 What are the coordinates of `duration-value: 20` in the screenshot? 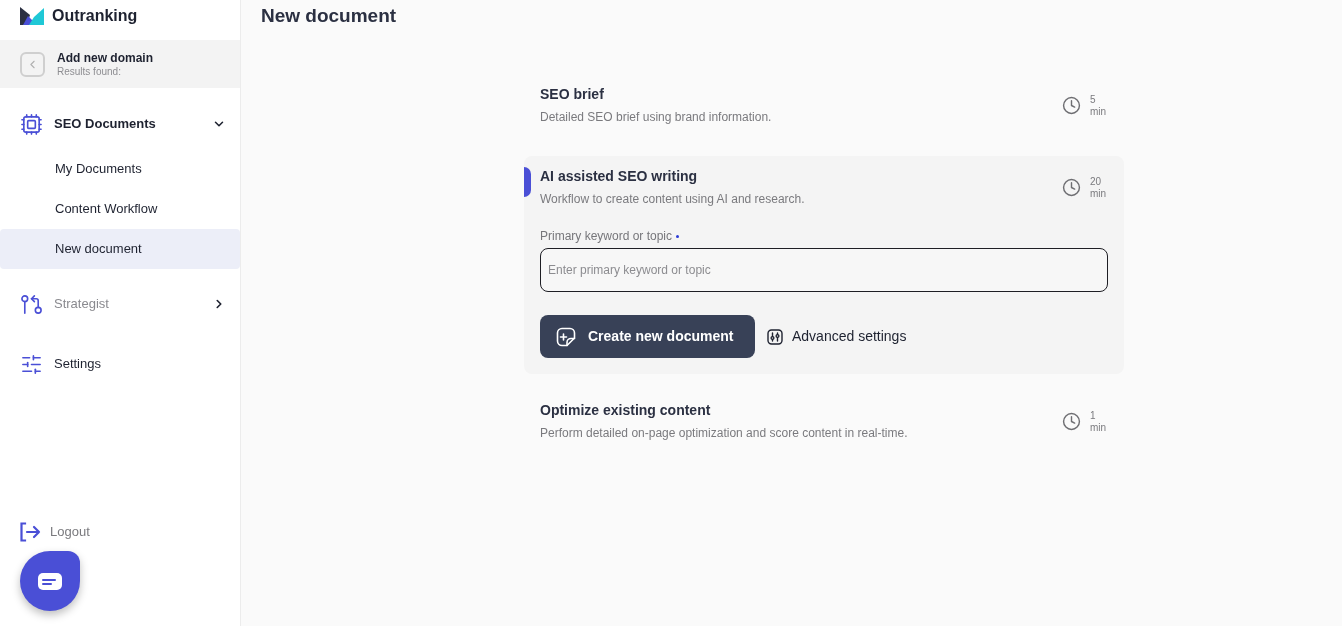 It's located at (1096, 181).